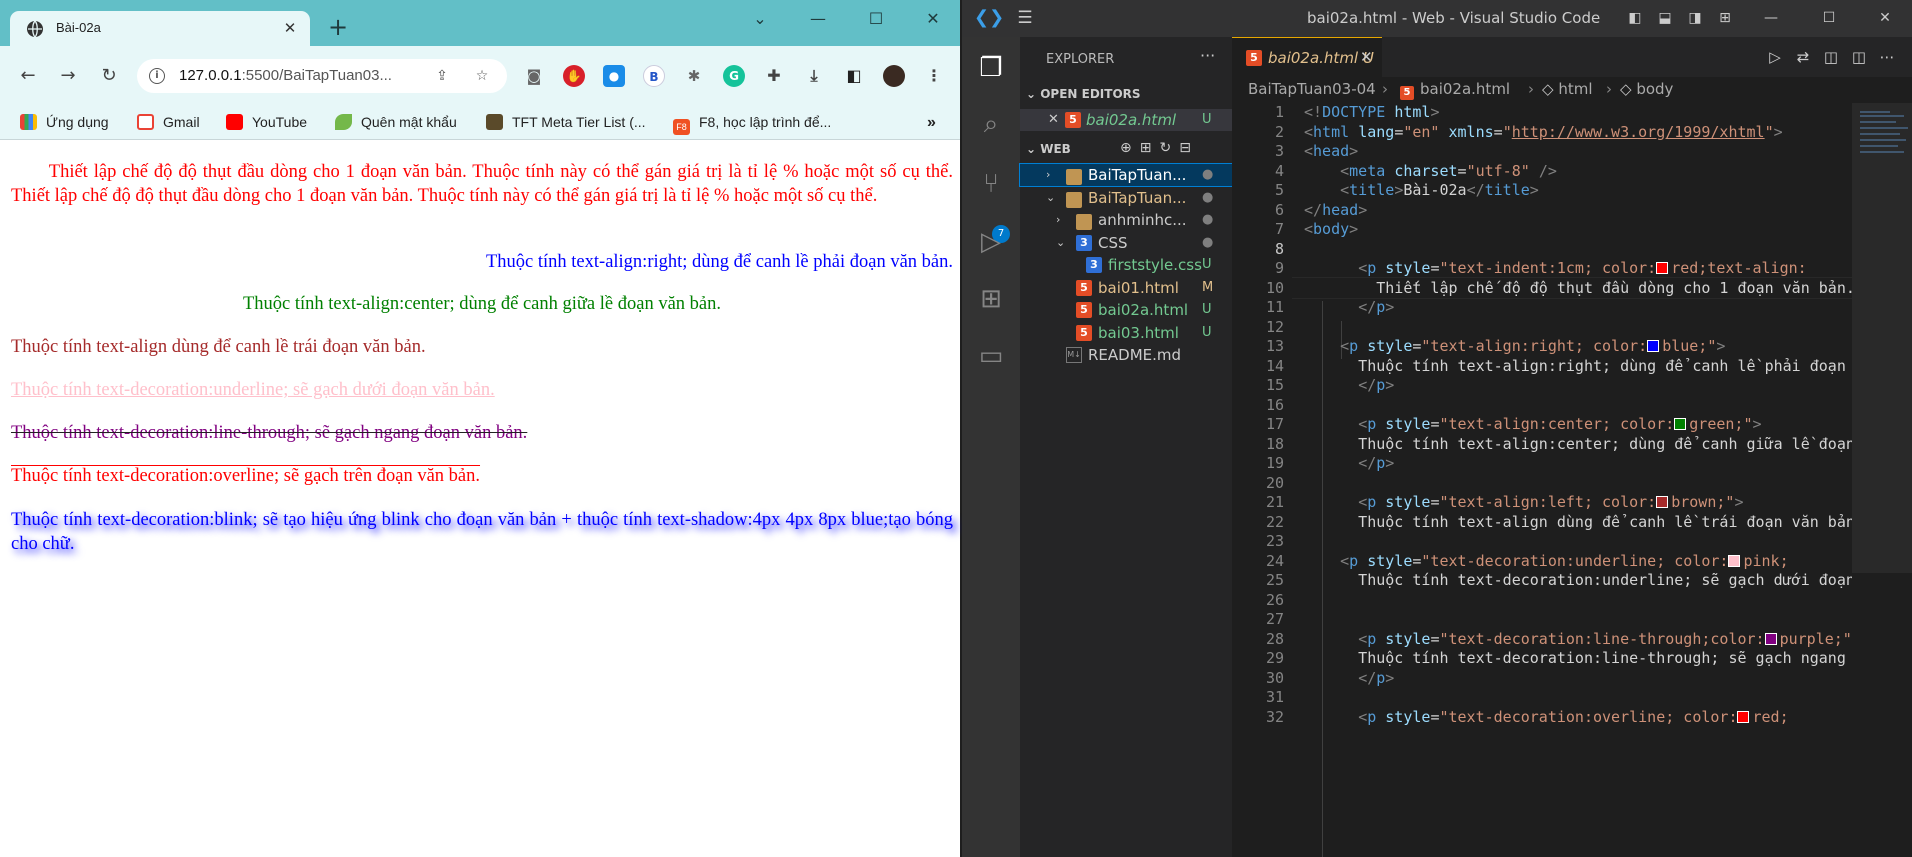 The width and height of the screenshot is (1912, 857). Describe the element at coordinates (814, 76) in the screenshot. I see `download-icon: ⤓` at that location.